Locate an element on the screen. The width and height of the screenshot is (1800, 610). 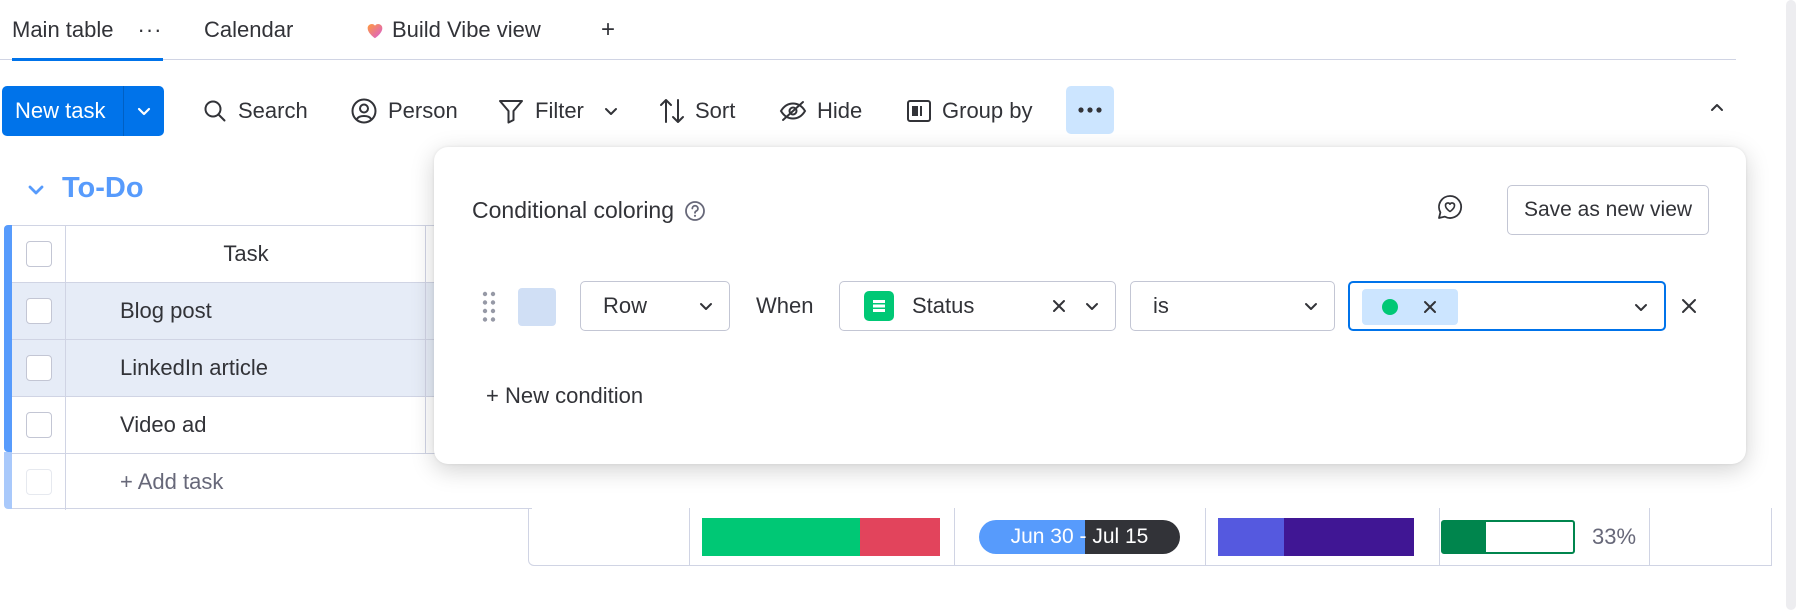
timeline-label: Jun 30 - Jul 15 is located at coordinates (1079, 536).